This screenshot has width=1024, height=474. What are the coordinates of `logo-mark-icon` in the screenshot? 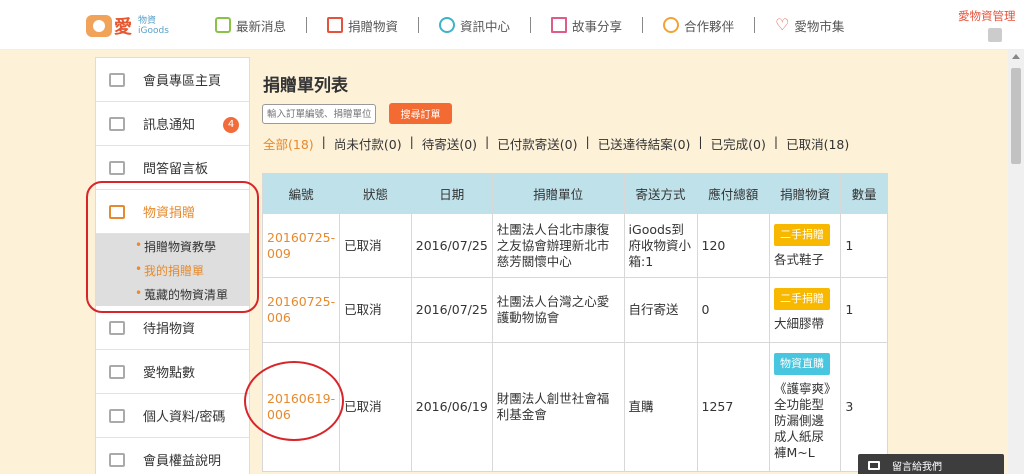 It's located at (99, 26).